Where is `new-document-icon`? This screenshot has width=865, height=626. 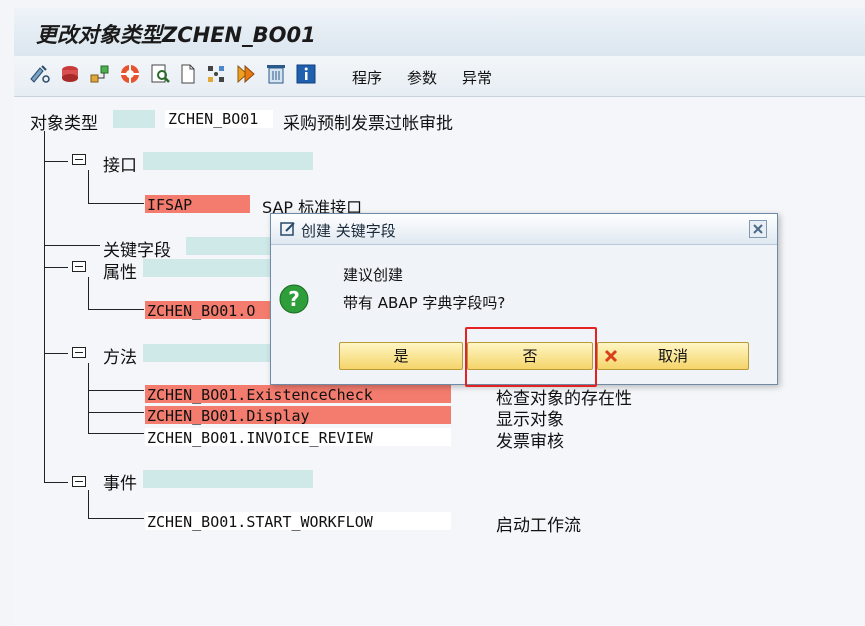 new-document-icon is located at coordinates (188, 74).